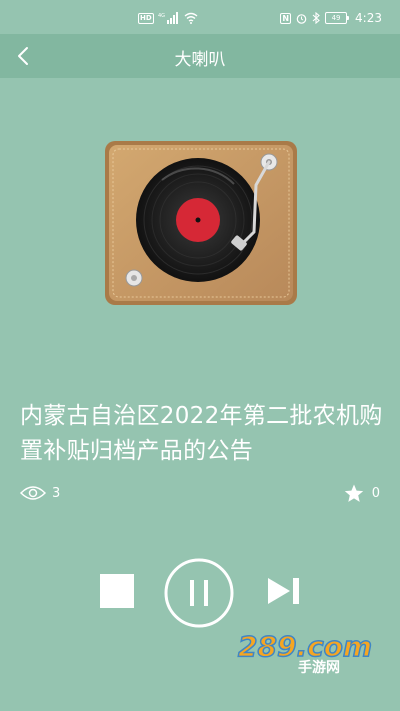 Image resolution: width=400 pixels, height=711 pixels. What do you see at coordinates (191, 18) in the screenshot?
I see `wifi-icon` at bounding box center [191, 18].